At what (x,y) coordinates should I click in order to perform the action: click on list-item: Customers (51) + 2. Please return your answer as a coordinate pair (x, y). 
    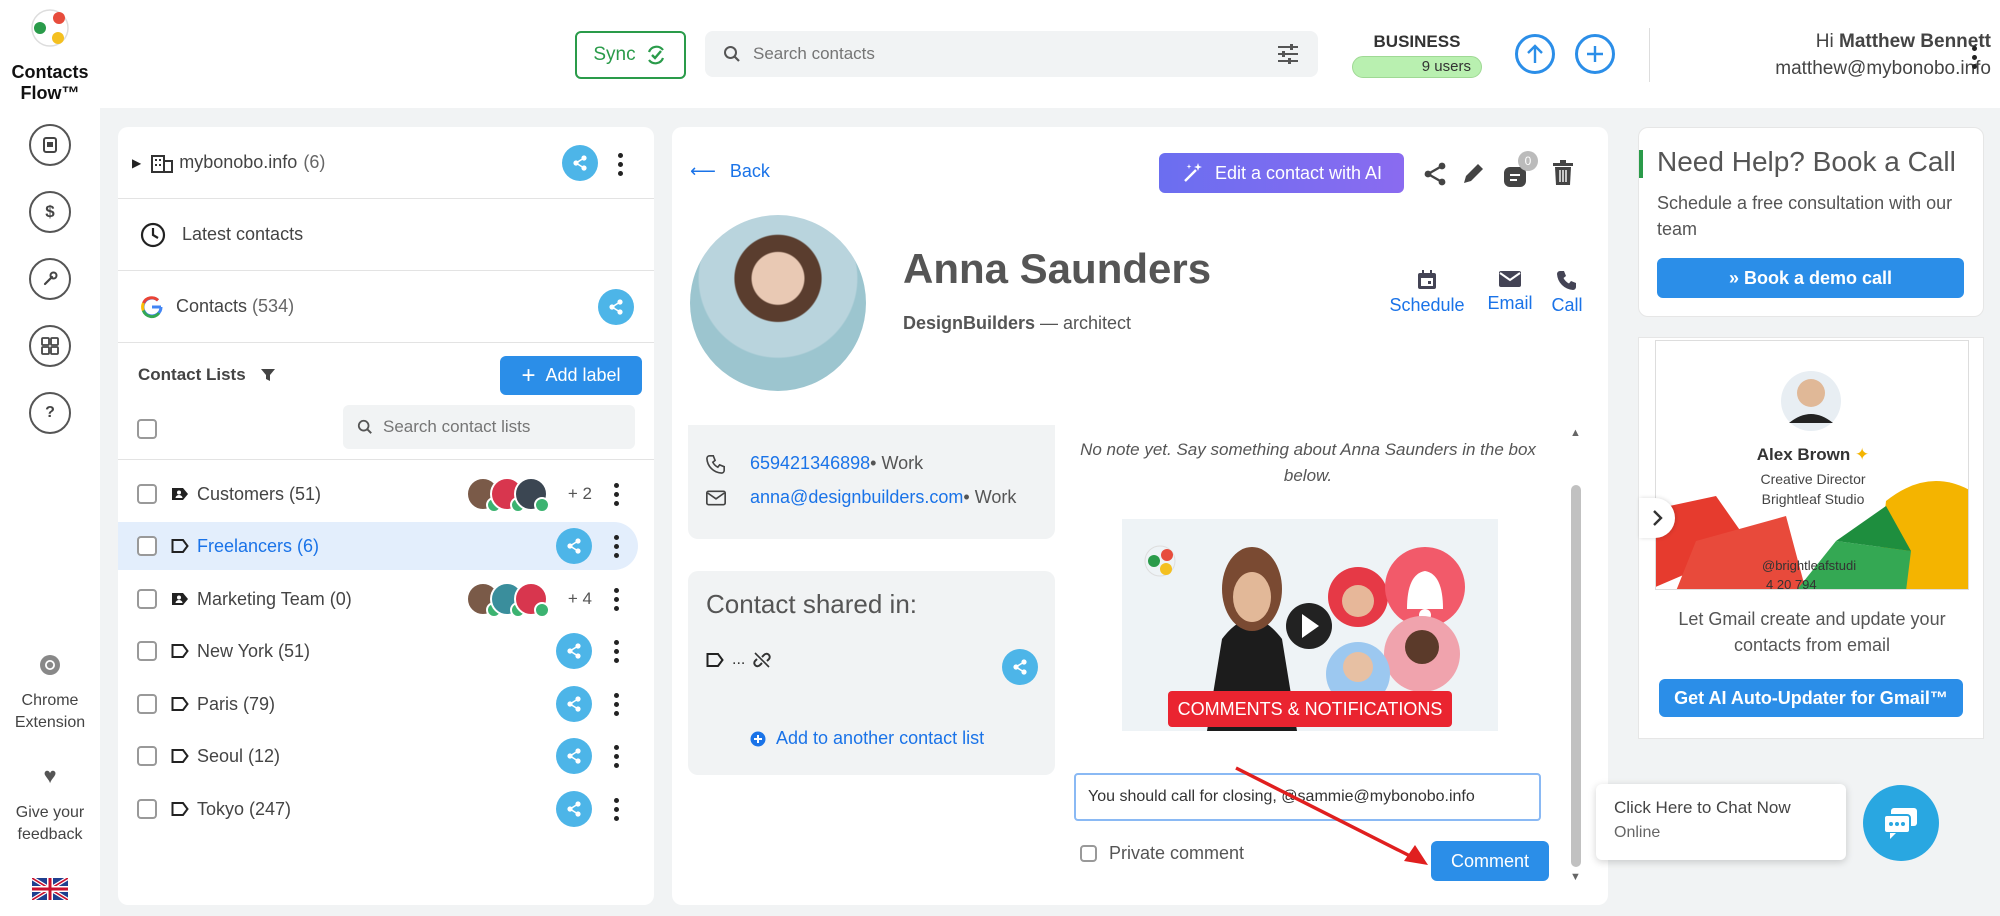
    Looking at the image, I should click on (378, 494).